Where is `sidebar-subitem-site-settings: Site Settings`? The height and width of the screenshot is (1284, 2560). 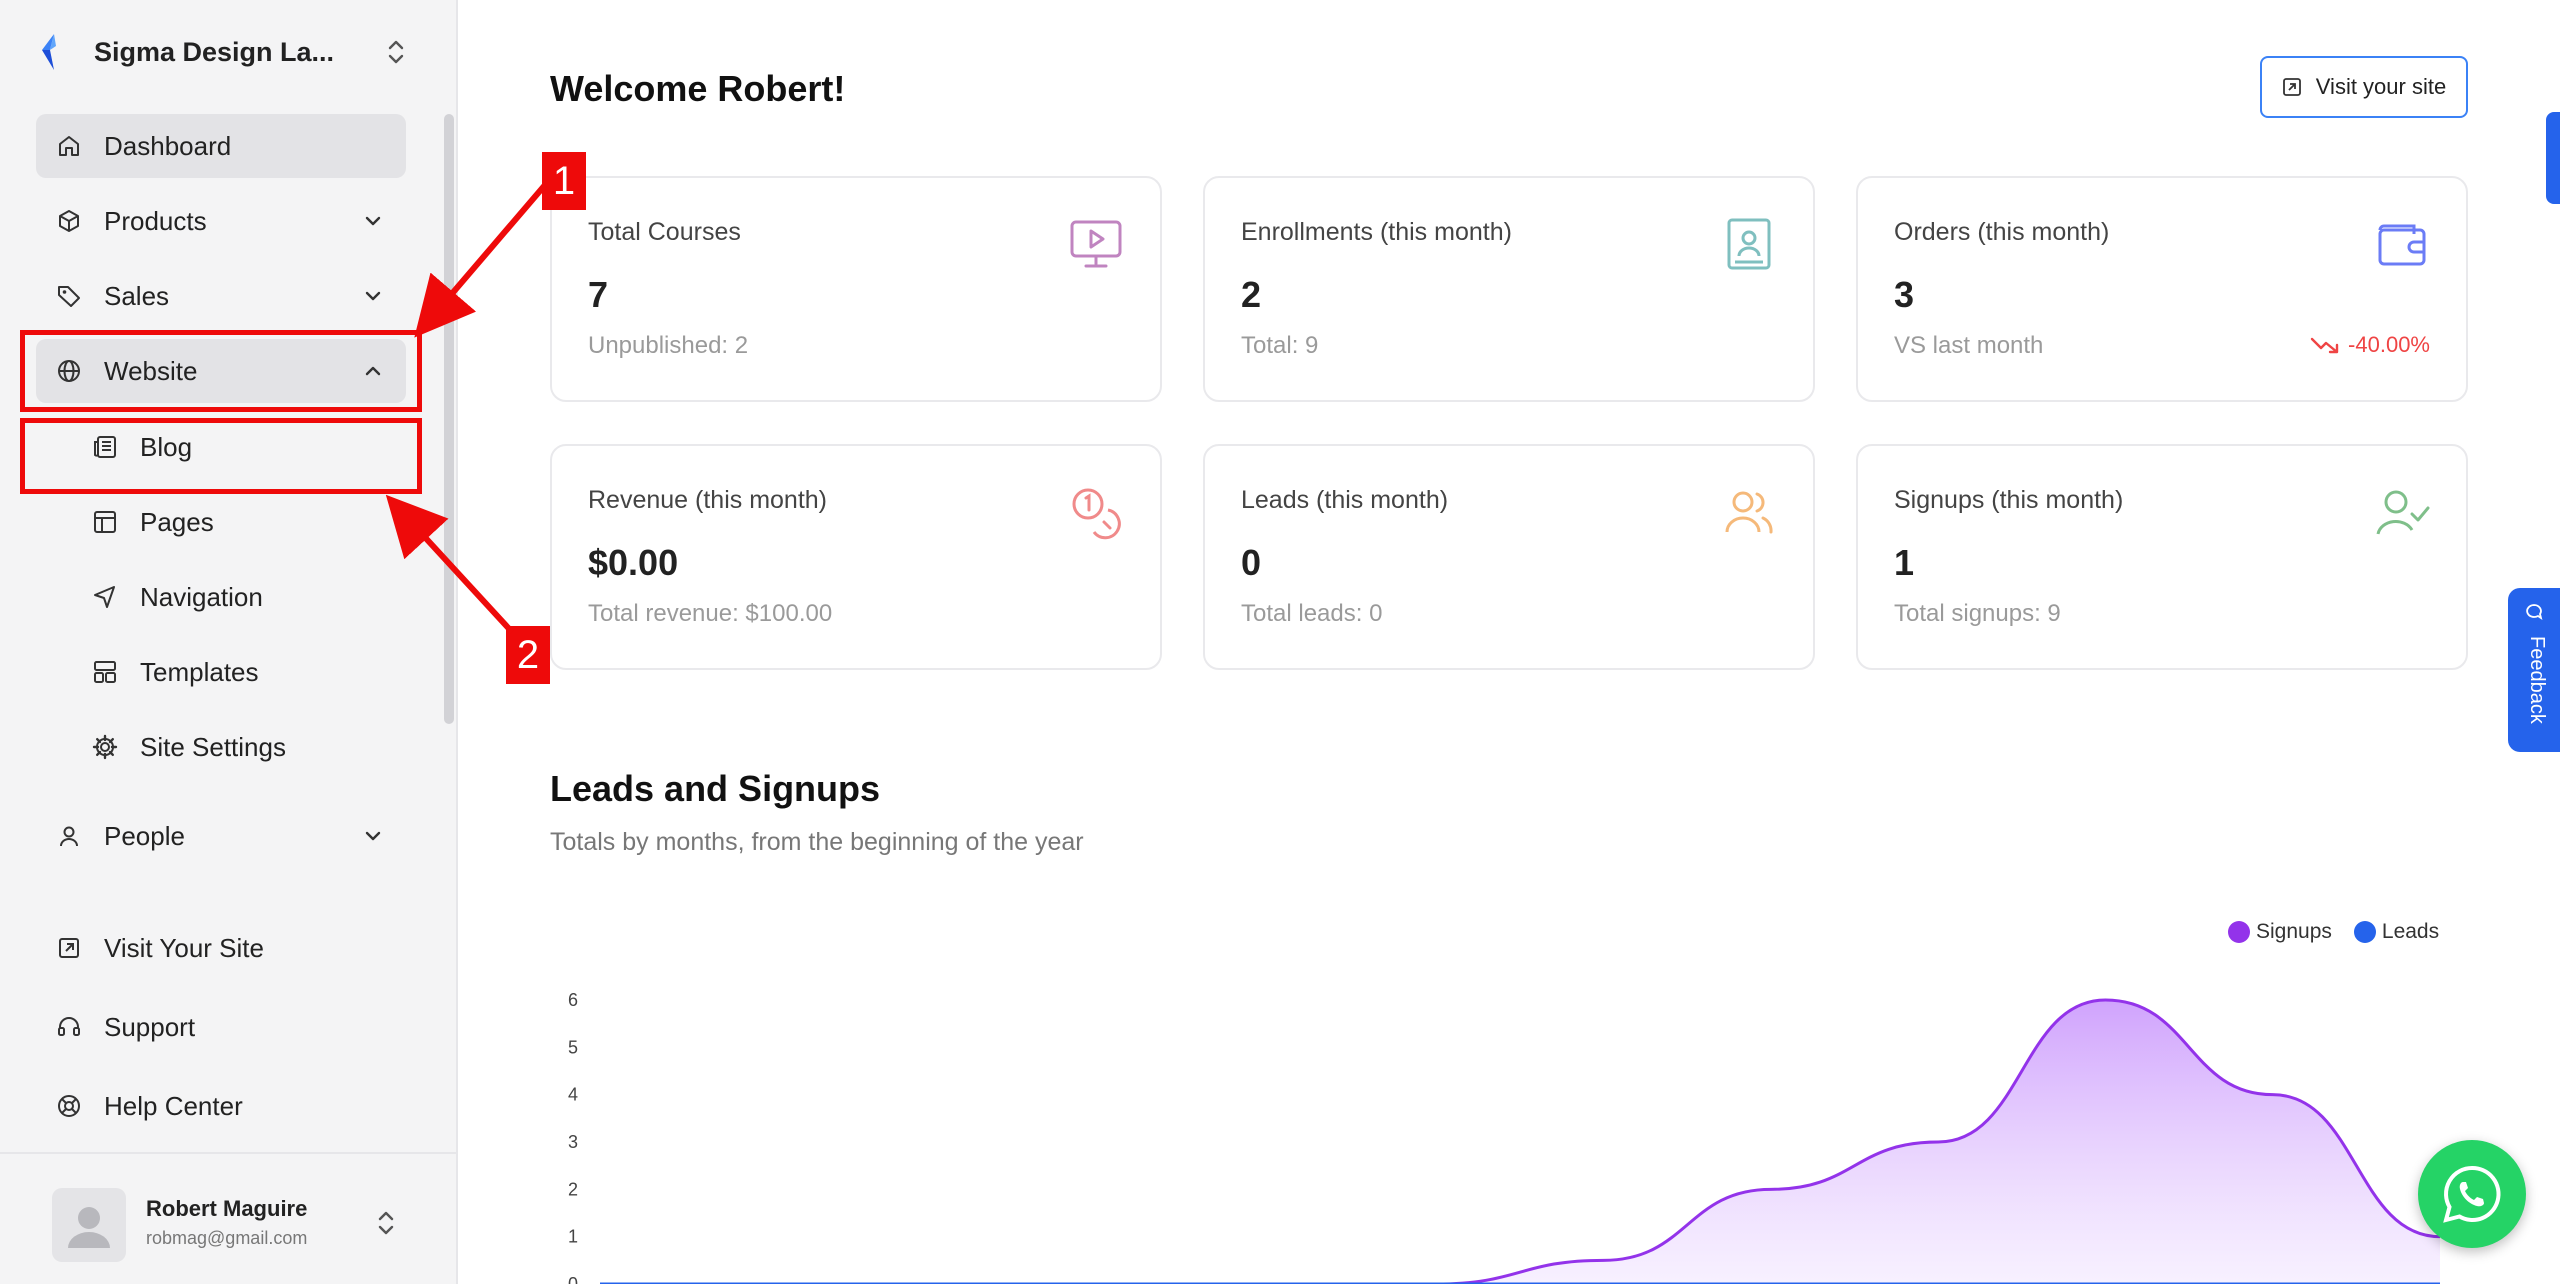
sidebar-subitem-site-settings: Site Settings is located at coordinates (189, 747).